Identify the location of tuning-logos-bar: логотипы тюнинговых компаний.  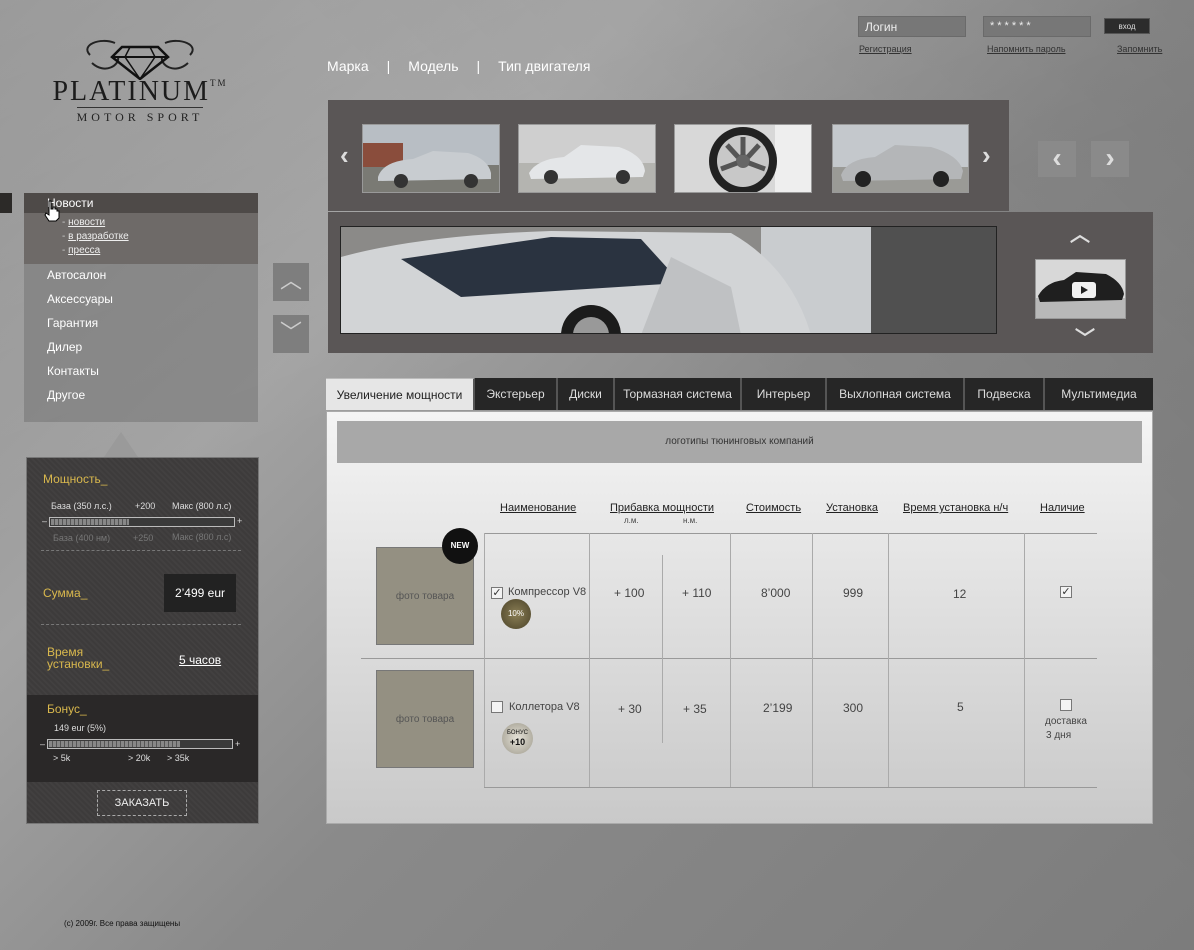
(739, 442).